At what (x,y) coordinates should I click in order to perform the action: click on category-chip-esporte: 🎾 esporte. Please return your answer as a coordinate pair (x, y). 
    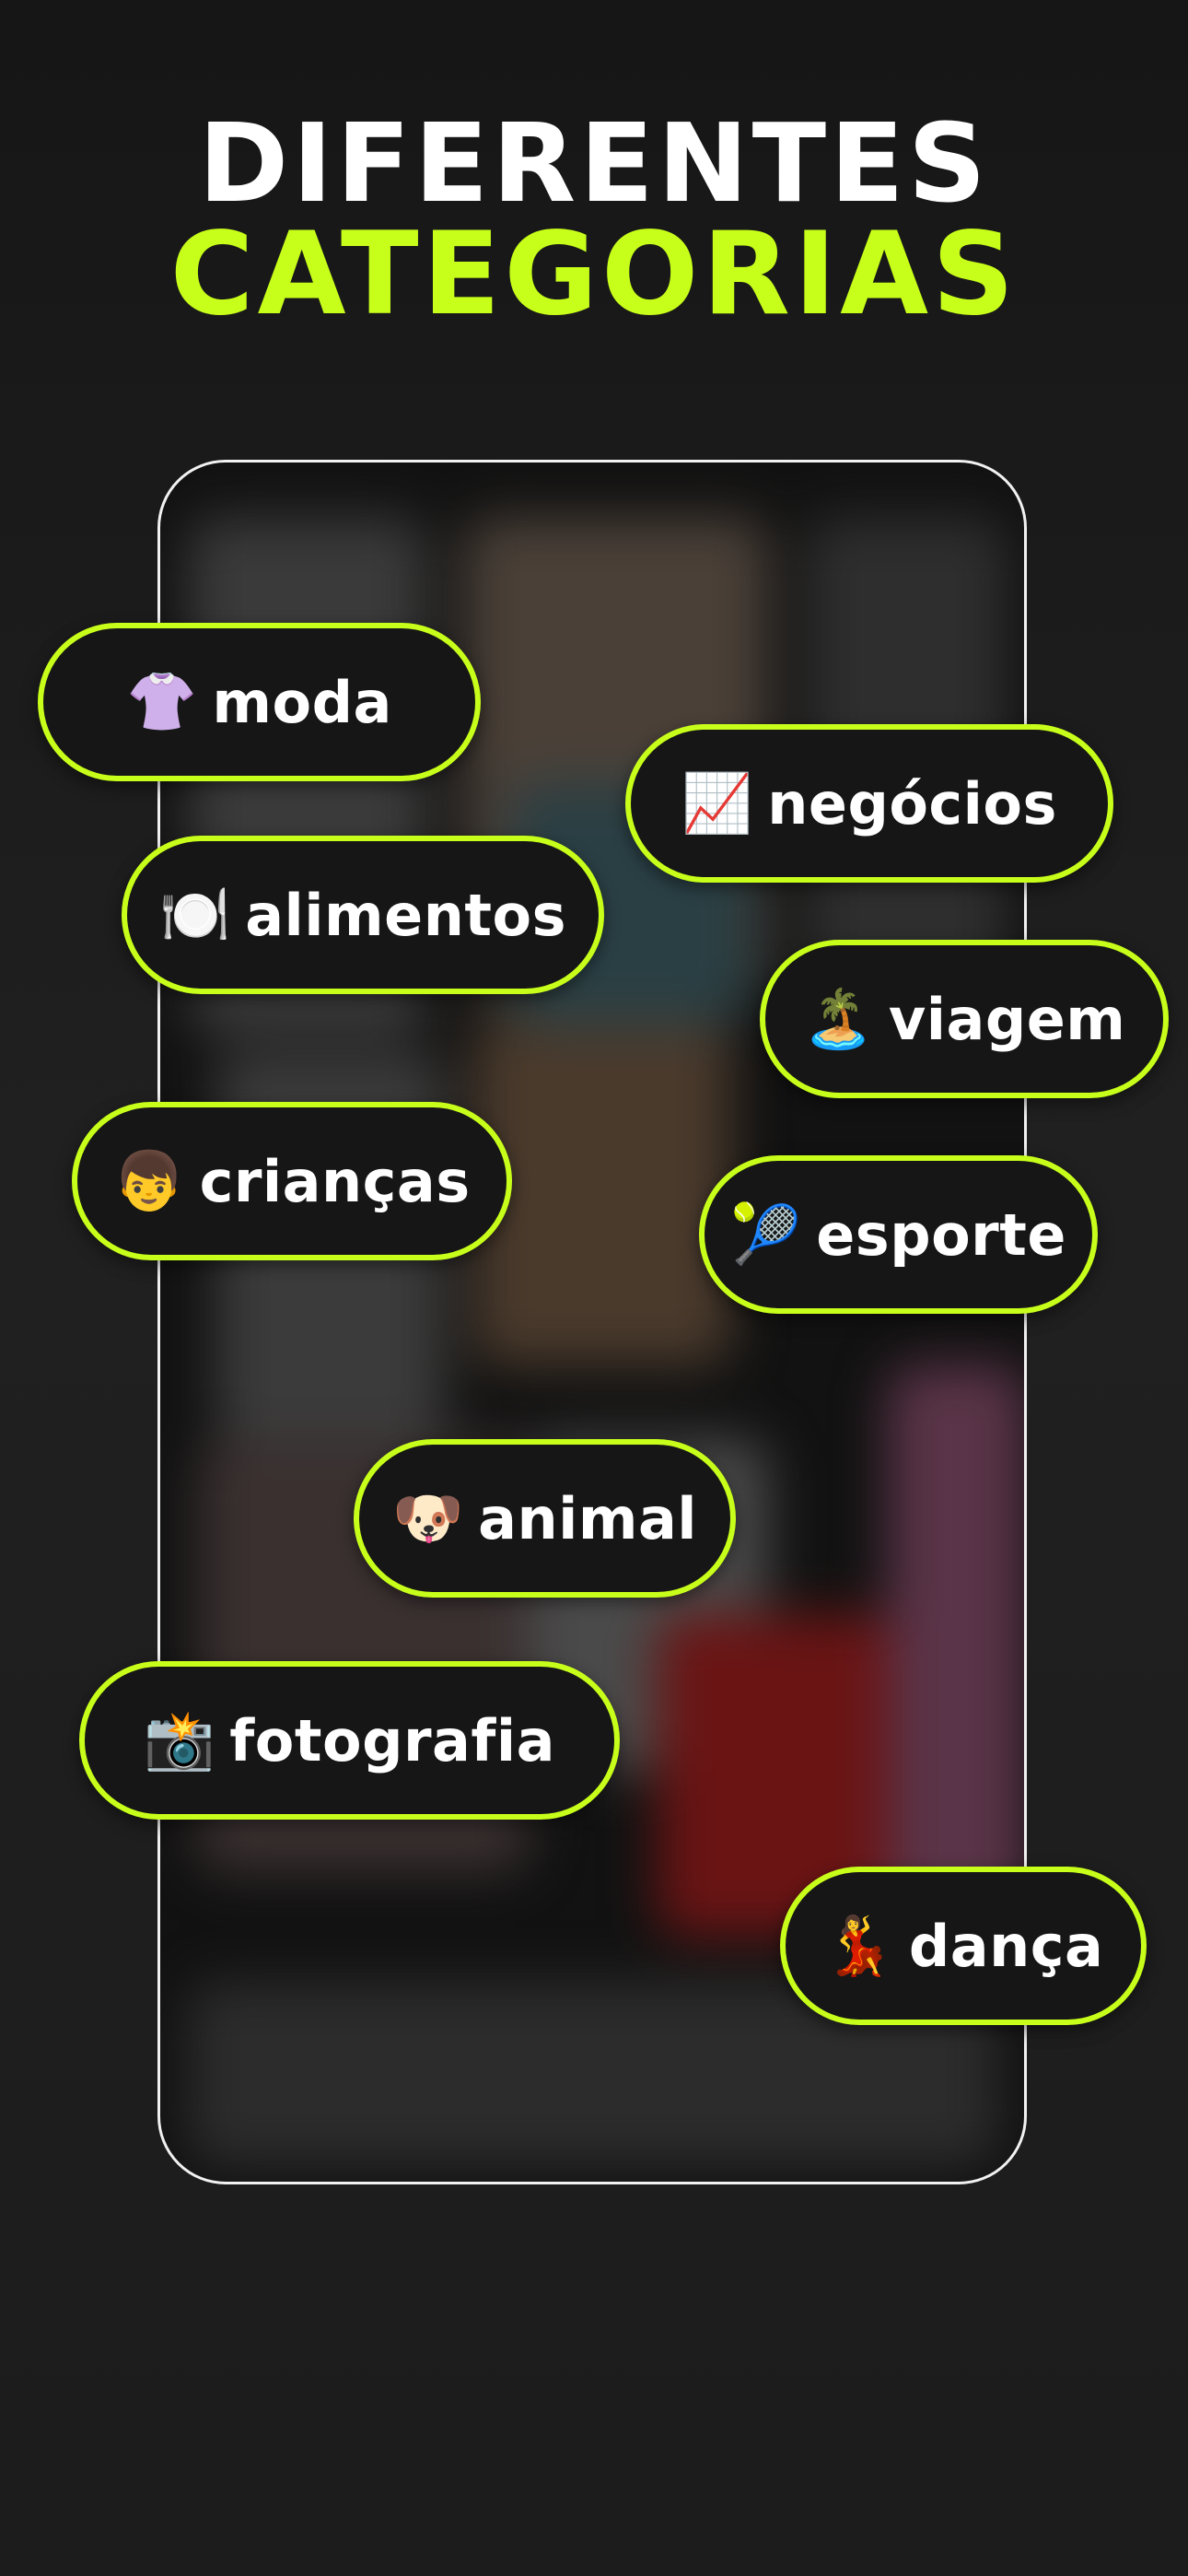
    Looking at the image, I should click on (898, 1234).